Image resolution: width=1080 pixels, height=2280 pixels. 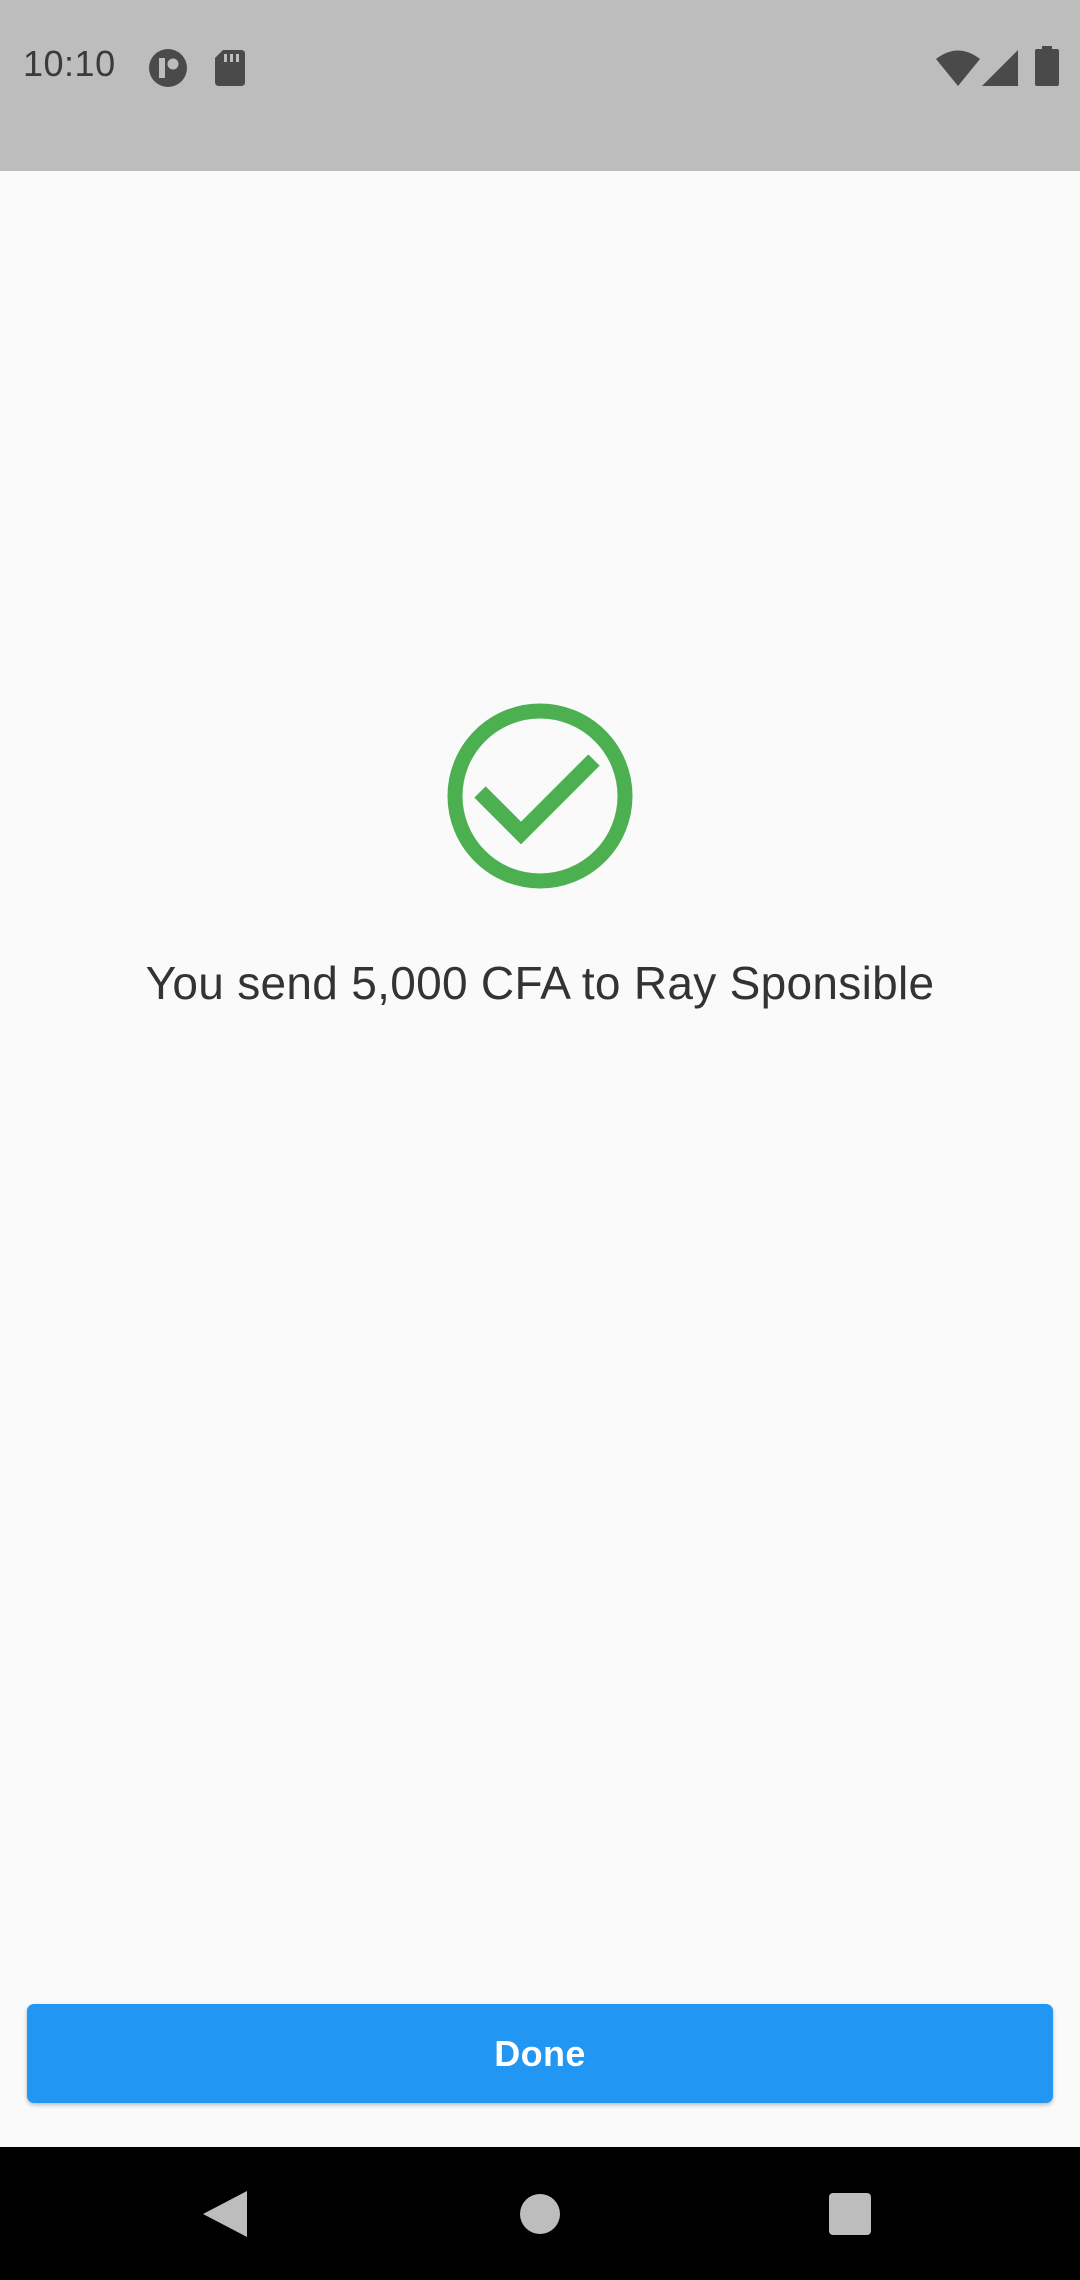 I want to click on battery-icon, so click(x=1047, y=66).